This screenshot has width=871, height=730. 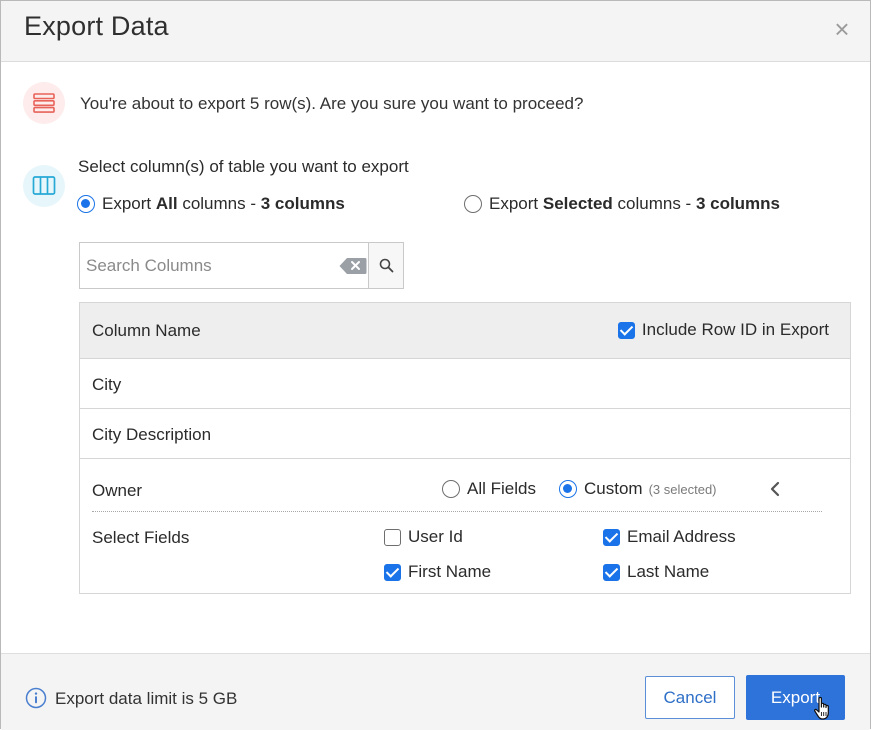 What do you see at coordinates (96, 26) in the screenshot?
I see `dialog-title: Export Data` at bounding box center [96, 26].